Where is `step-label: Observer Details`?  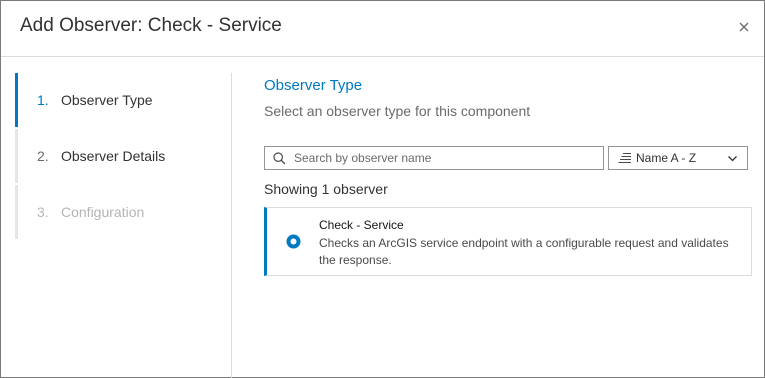 step-label: Observer Details is located at coordinates (113, 156).